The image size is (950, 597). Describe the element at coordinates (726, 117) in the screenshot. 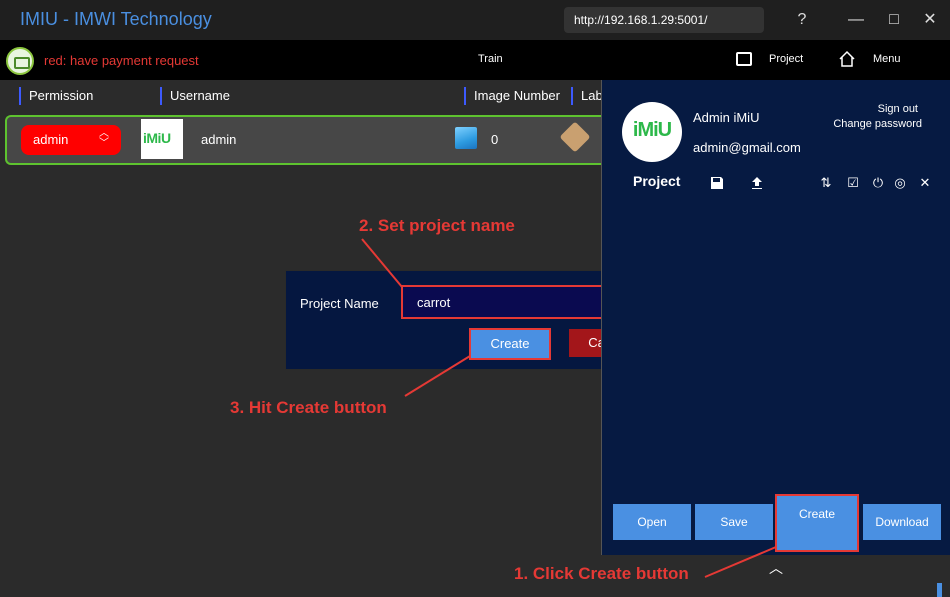

I see `user-name: Admin iMiU` at that location.